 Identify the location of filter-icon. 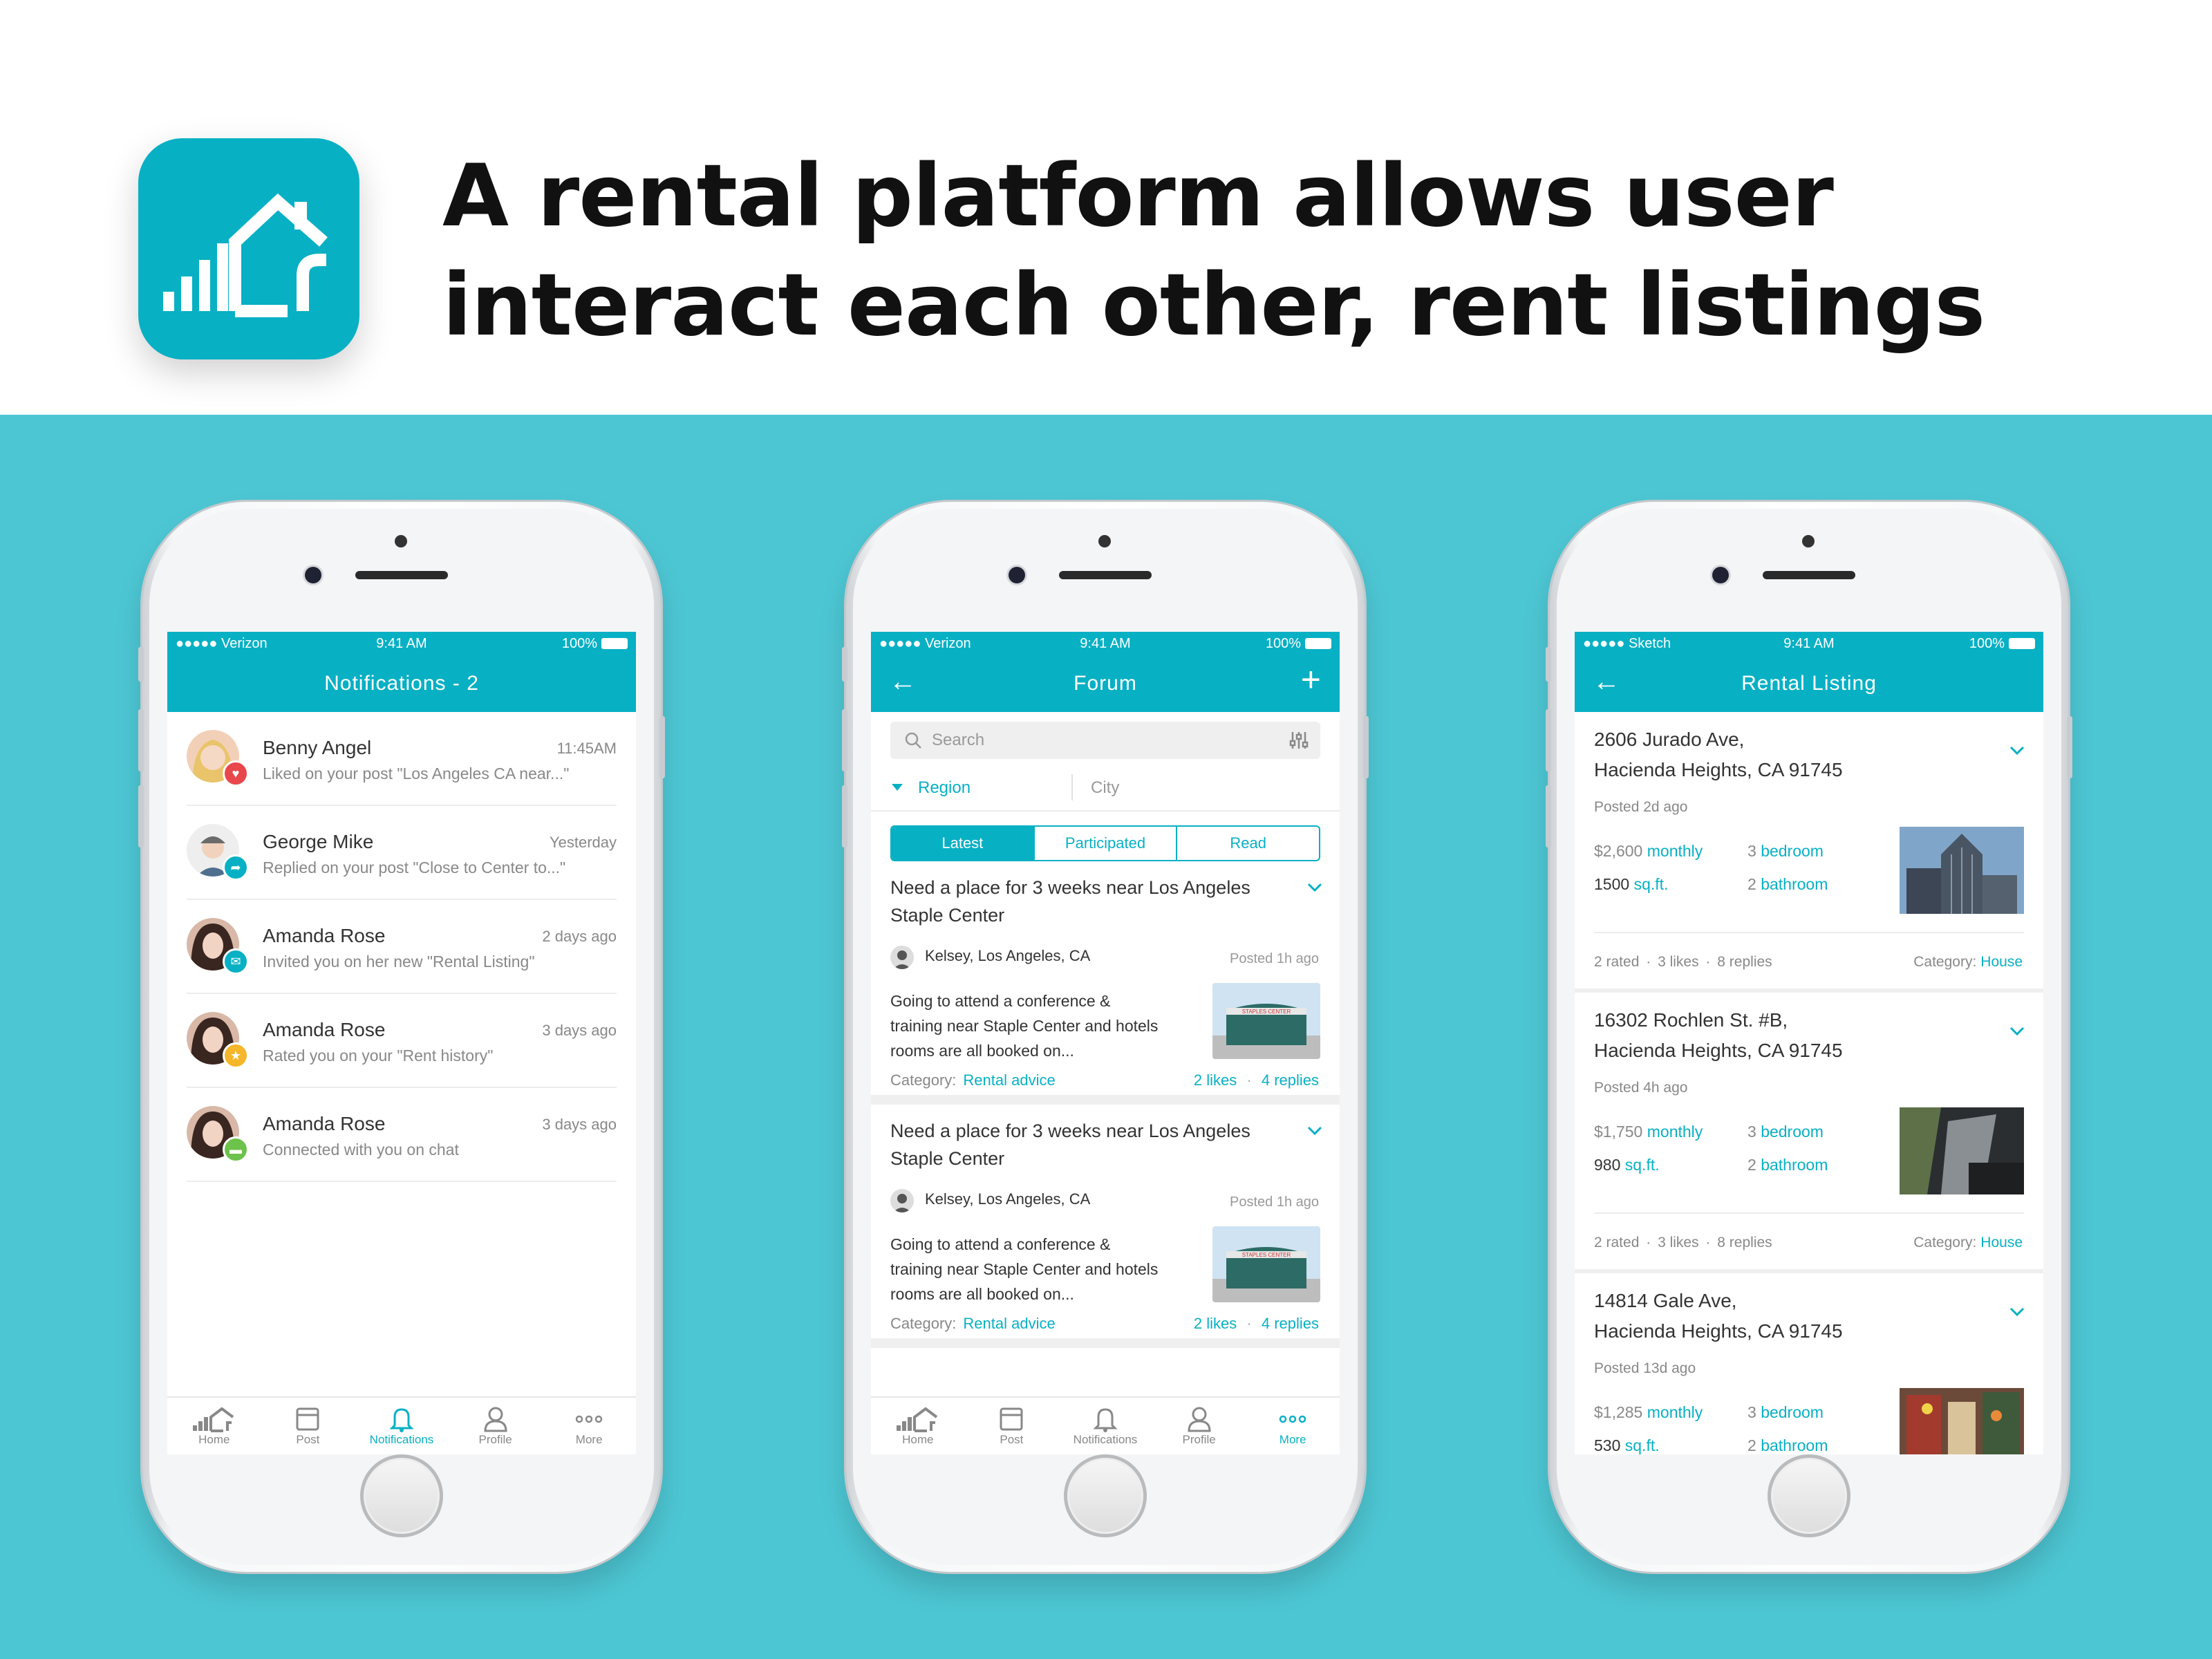
(1298, 740).